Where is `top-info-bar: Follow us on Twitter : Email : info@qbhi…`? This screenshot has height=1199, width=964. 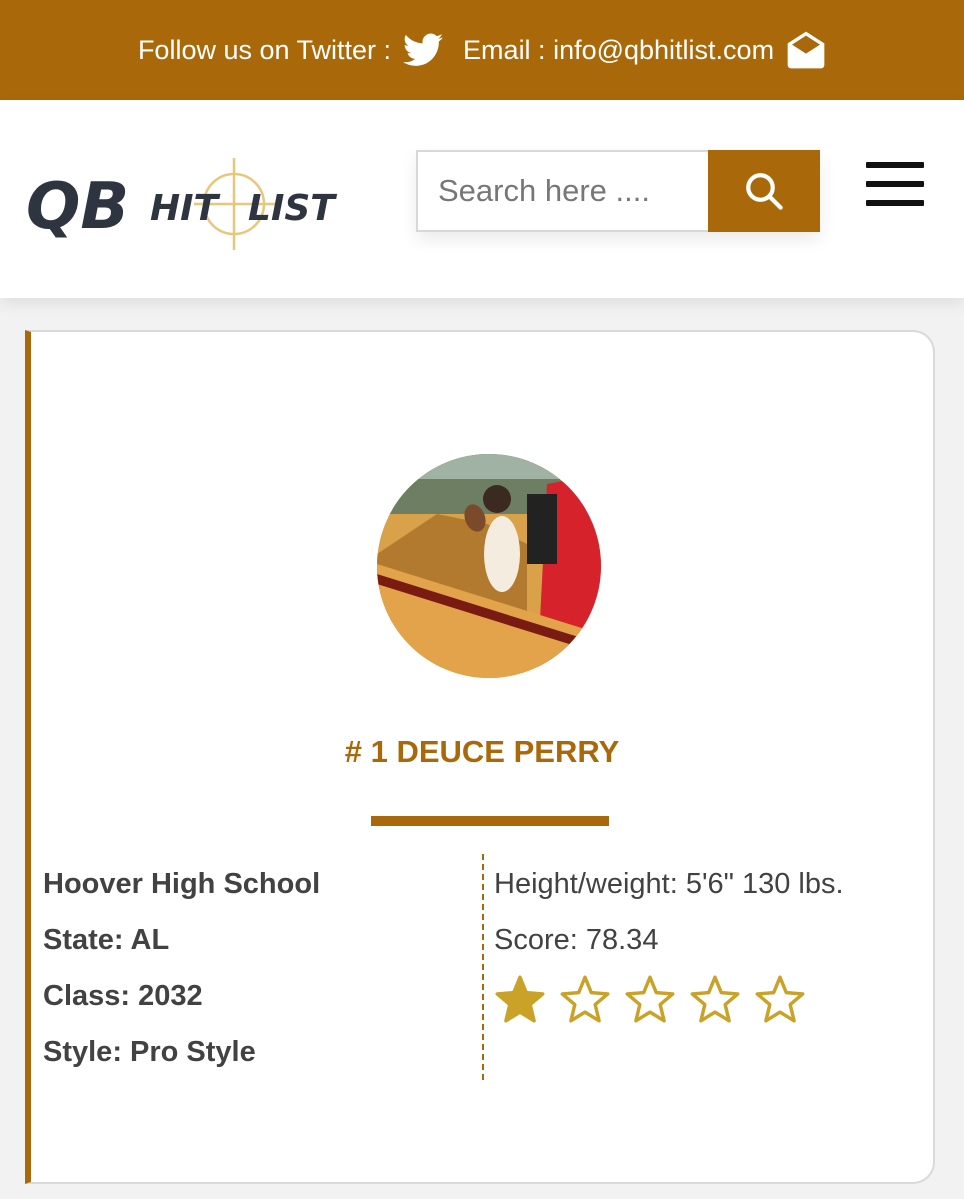 top-info-bar: Follow us on Twitter : Email : info@qbhi… is located at coordinates (482, 50).